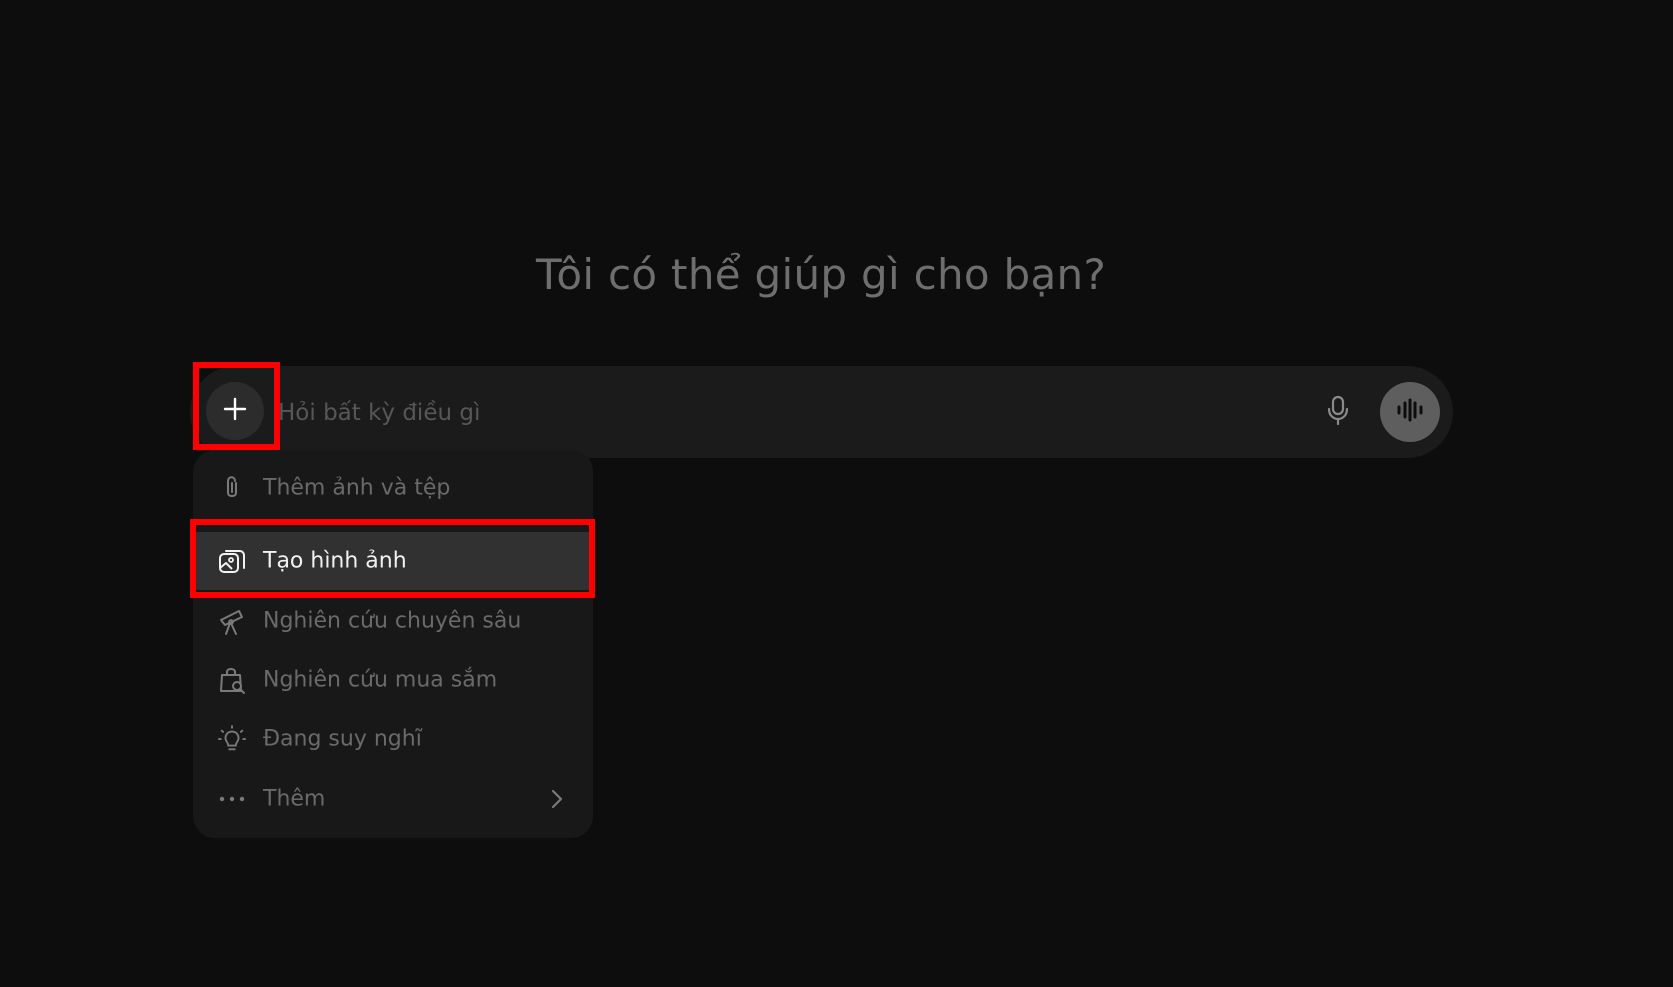  I want to click on menu-item-deep-research: Nghiên cứu chuyên sâu, so click(393, 621).